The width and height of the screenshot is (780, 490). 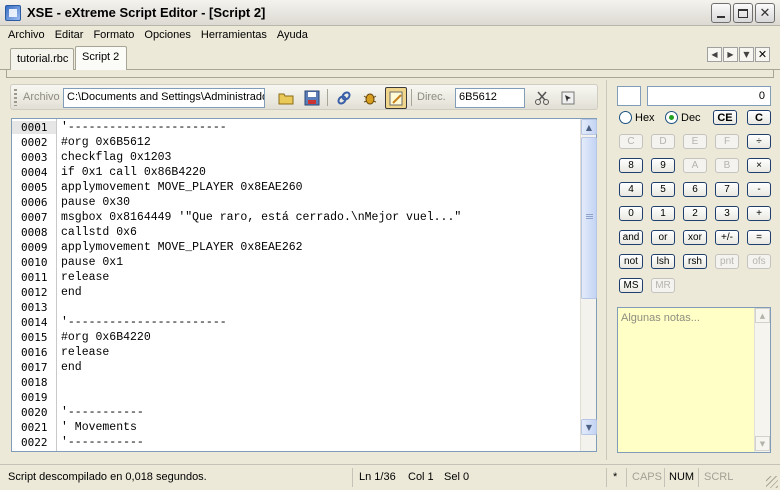 I want to click on calc-key: B, so click(x=727, y=165).